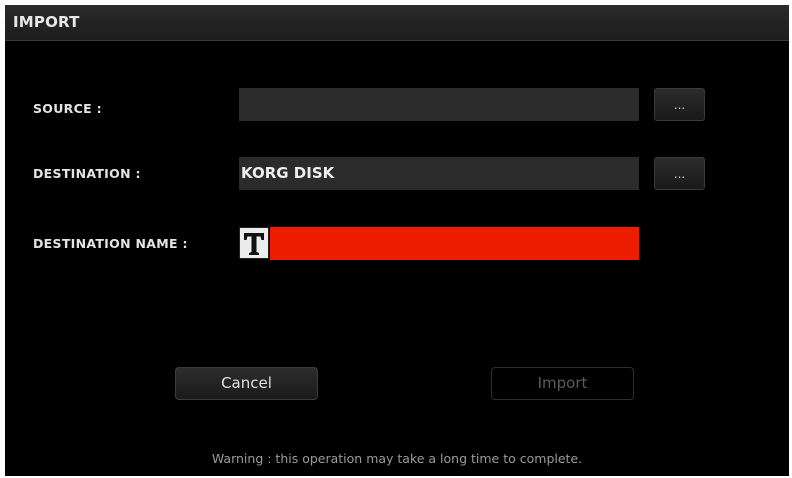 This screenshot has width=792, height=478. I want to click on title-bar: IMPORT, so click(397, 23).